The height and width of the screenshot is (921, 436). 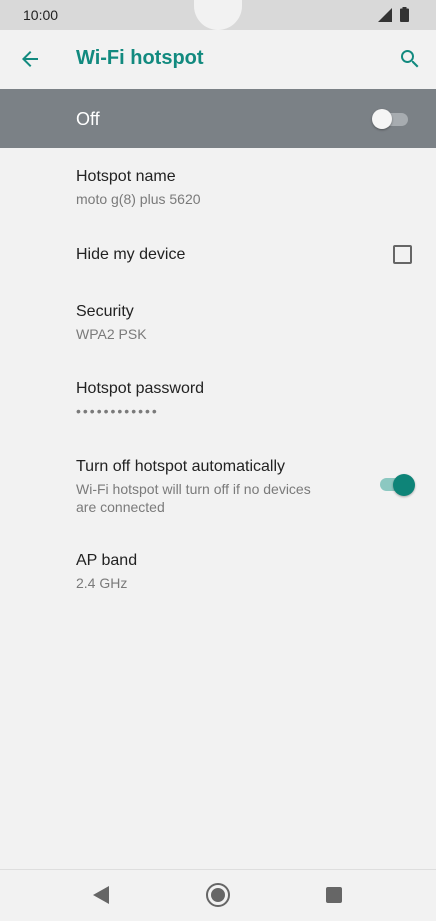 What do you see at coordinates (138, 199) in the screenshot?
I see `hotspot-name-value: moto g(8) plus 5620` at bounding box center [138, 199].